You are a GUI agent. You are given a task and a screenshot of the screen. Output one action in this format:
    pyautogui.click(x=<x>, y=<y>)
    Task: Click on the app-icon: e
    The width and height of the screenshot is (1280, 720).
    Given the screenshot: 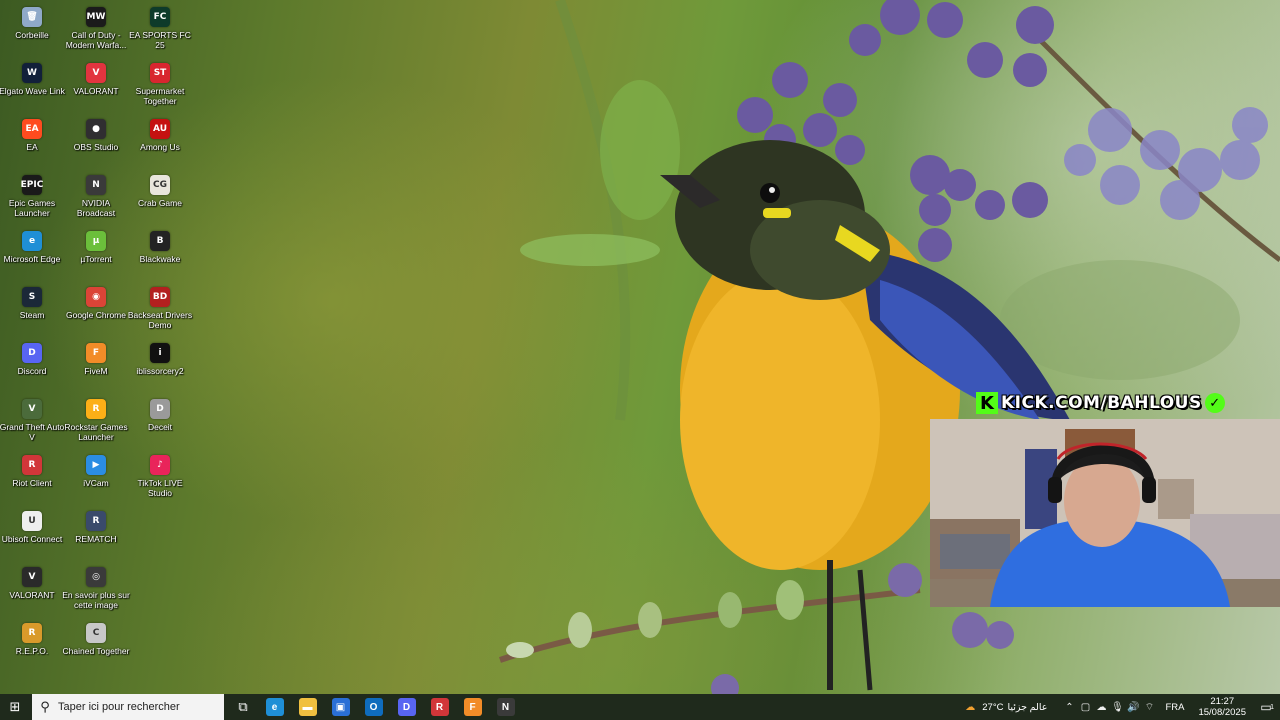 What is the action you would take?
    pyautogui.click(x=32, y=241)
    